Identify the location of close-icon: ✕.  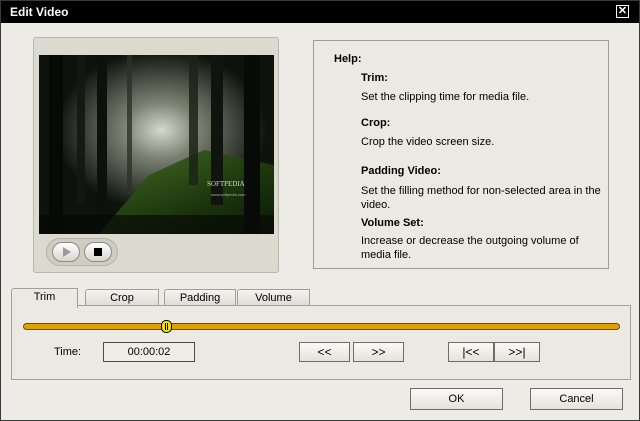
(622, 11).